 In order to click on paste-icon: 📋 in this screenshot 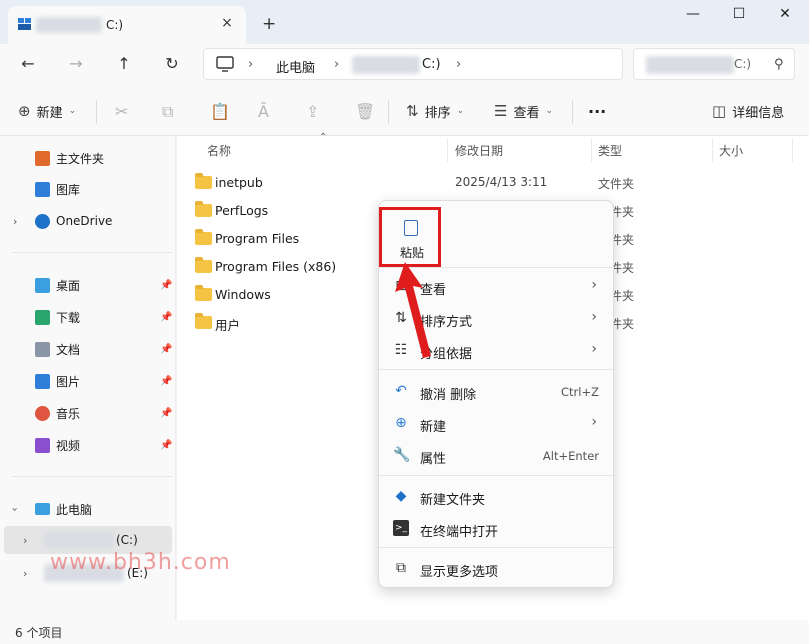, I will do `click(220, 111)`.